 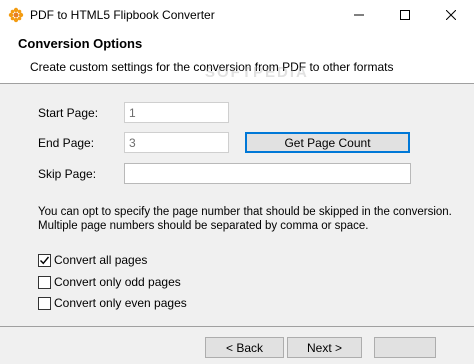 I want to click on watermark: SOFTPEDIA, so click(x=257, y=72).